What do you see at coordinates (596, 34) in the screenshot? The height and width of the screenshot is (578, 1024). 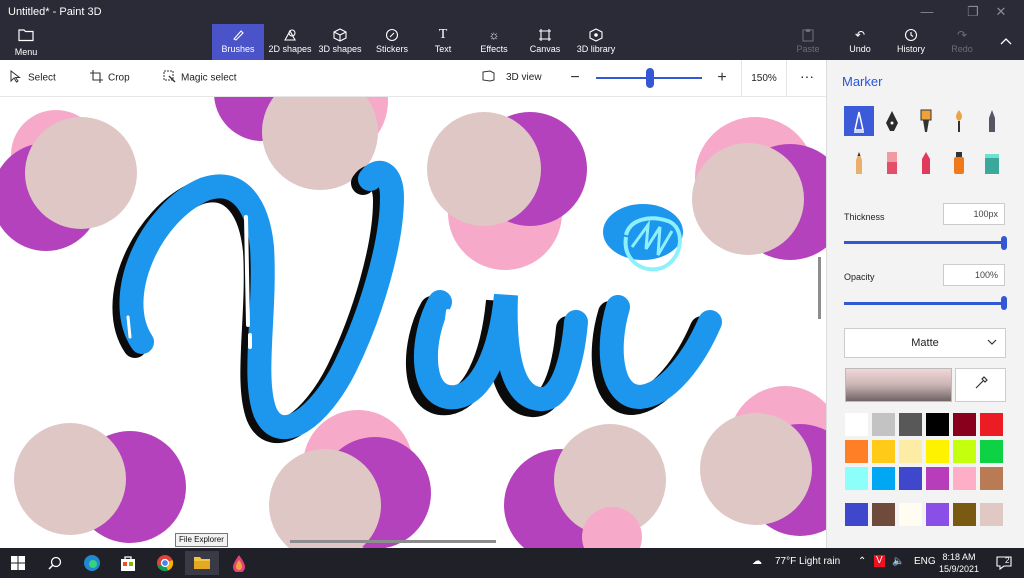 I see `library-icon` at bounding box center [596, 34].